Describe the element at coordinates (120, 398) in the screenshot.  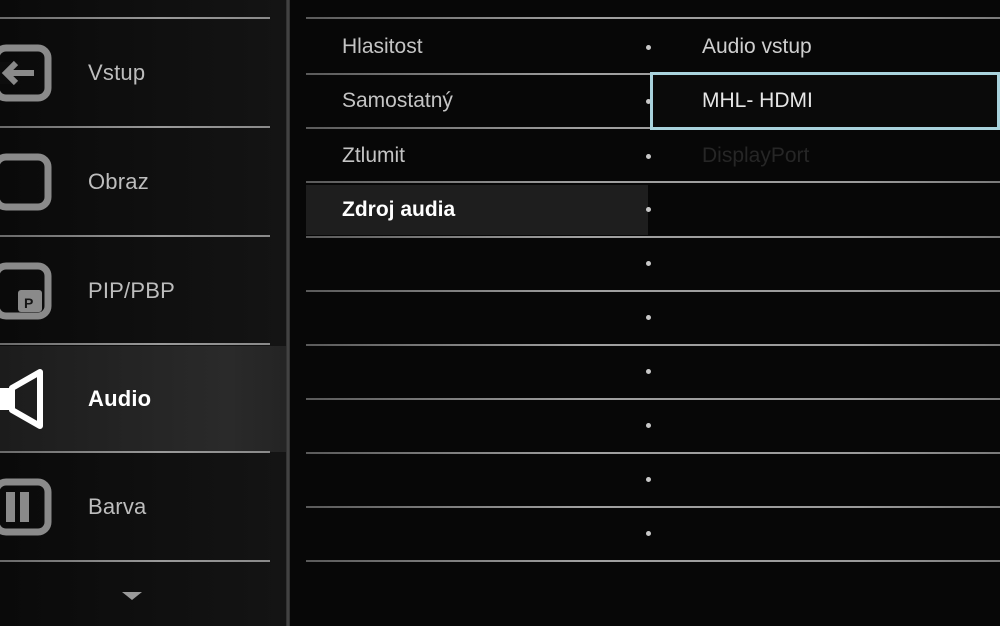
I see `sidebar-item-label: Audio` at that location.